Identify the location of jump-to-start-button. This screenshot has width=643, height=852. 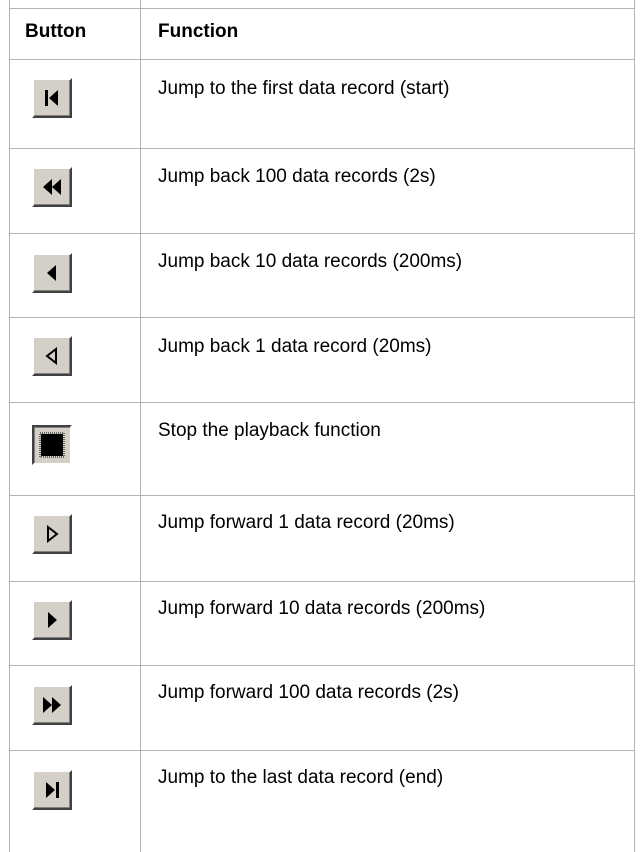
(52, 98).